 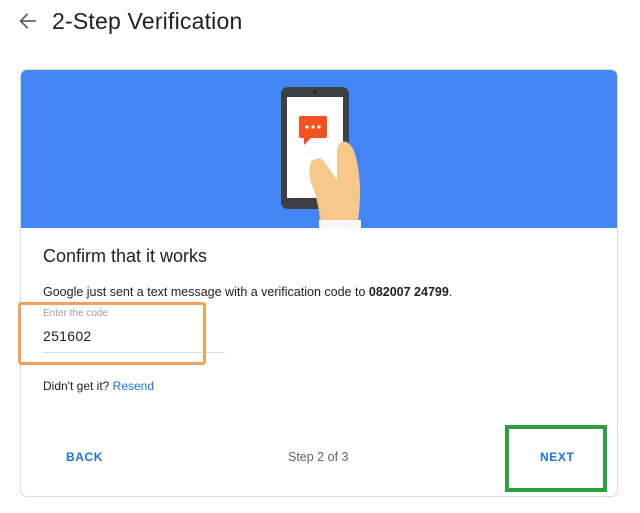 What do you see at coordinates (112, 333) in the screenshot?
I see `code-highlight-box` at bounding box center [112, 333].